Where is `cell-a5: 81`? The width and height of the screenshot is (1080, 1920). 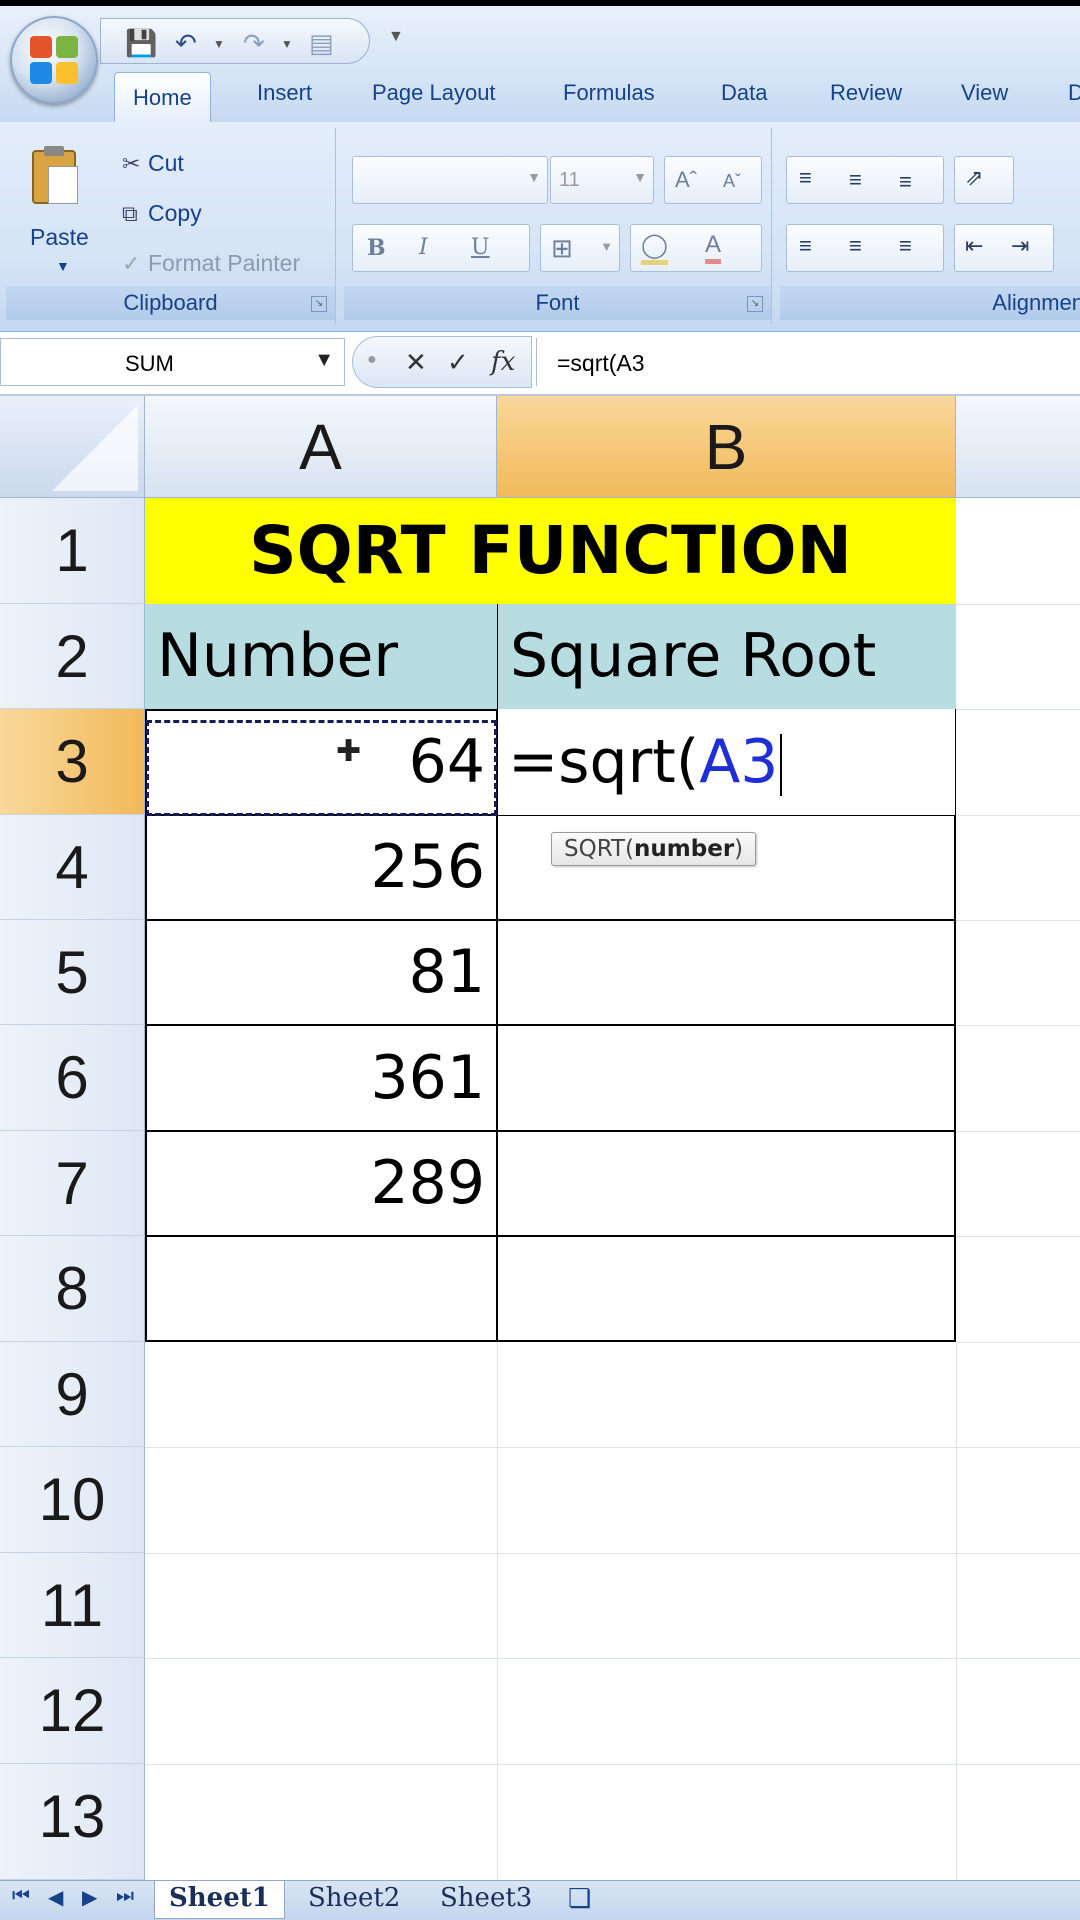
cell-a5: 81 is located at coordinates (321, 972).